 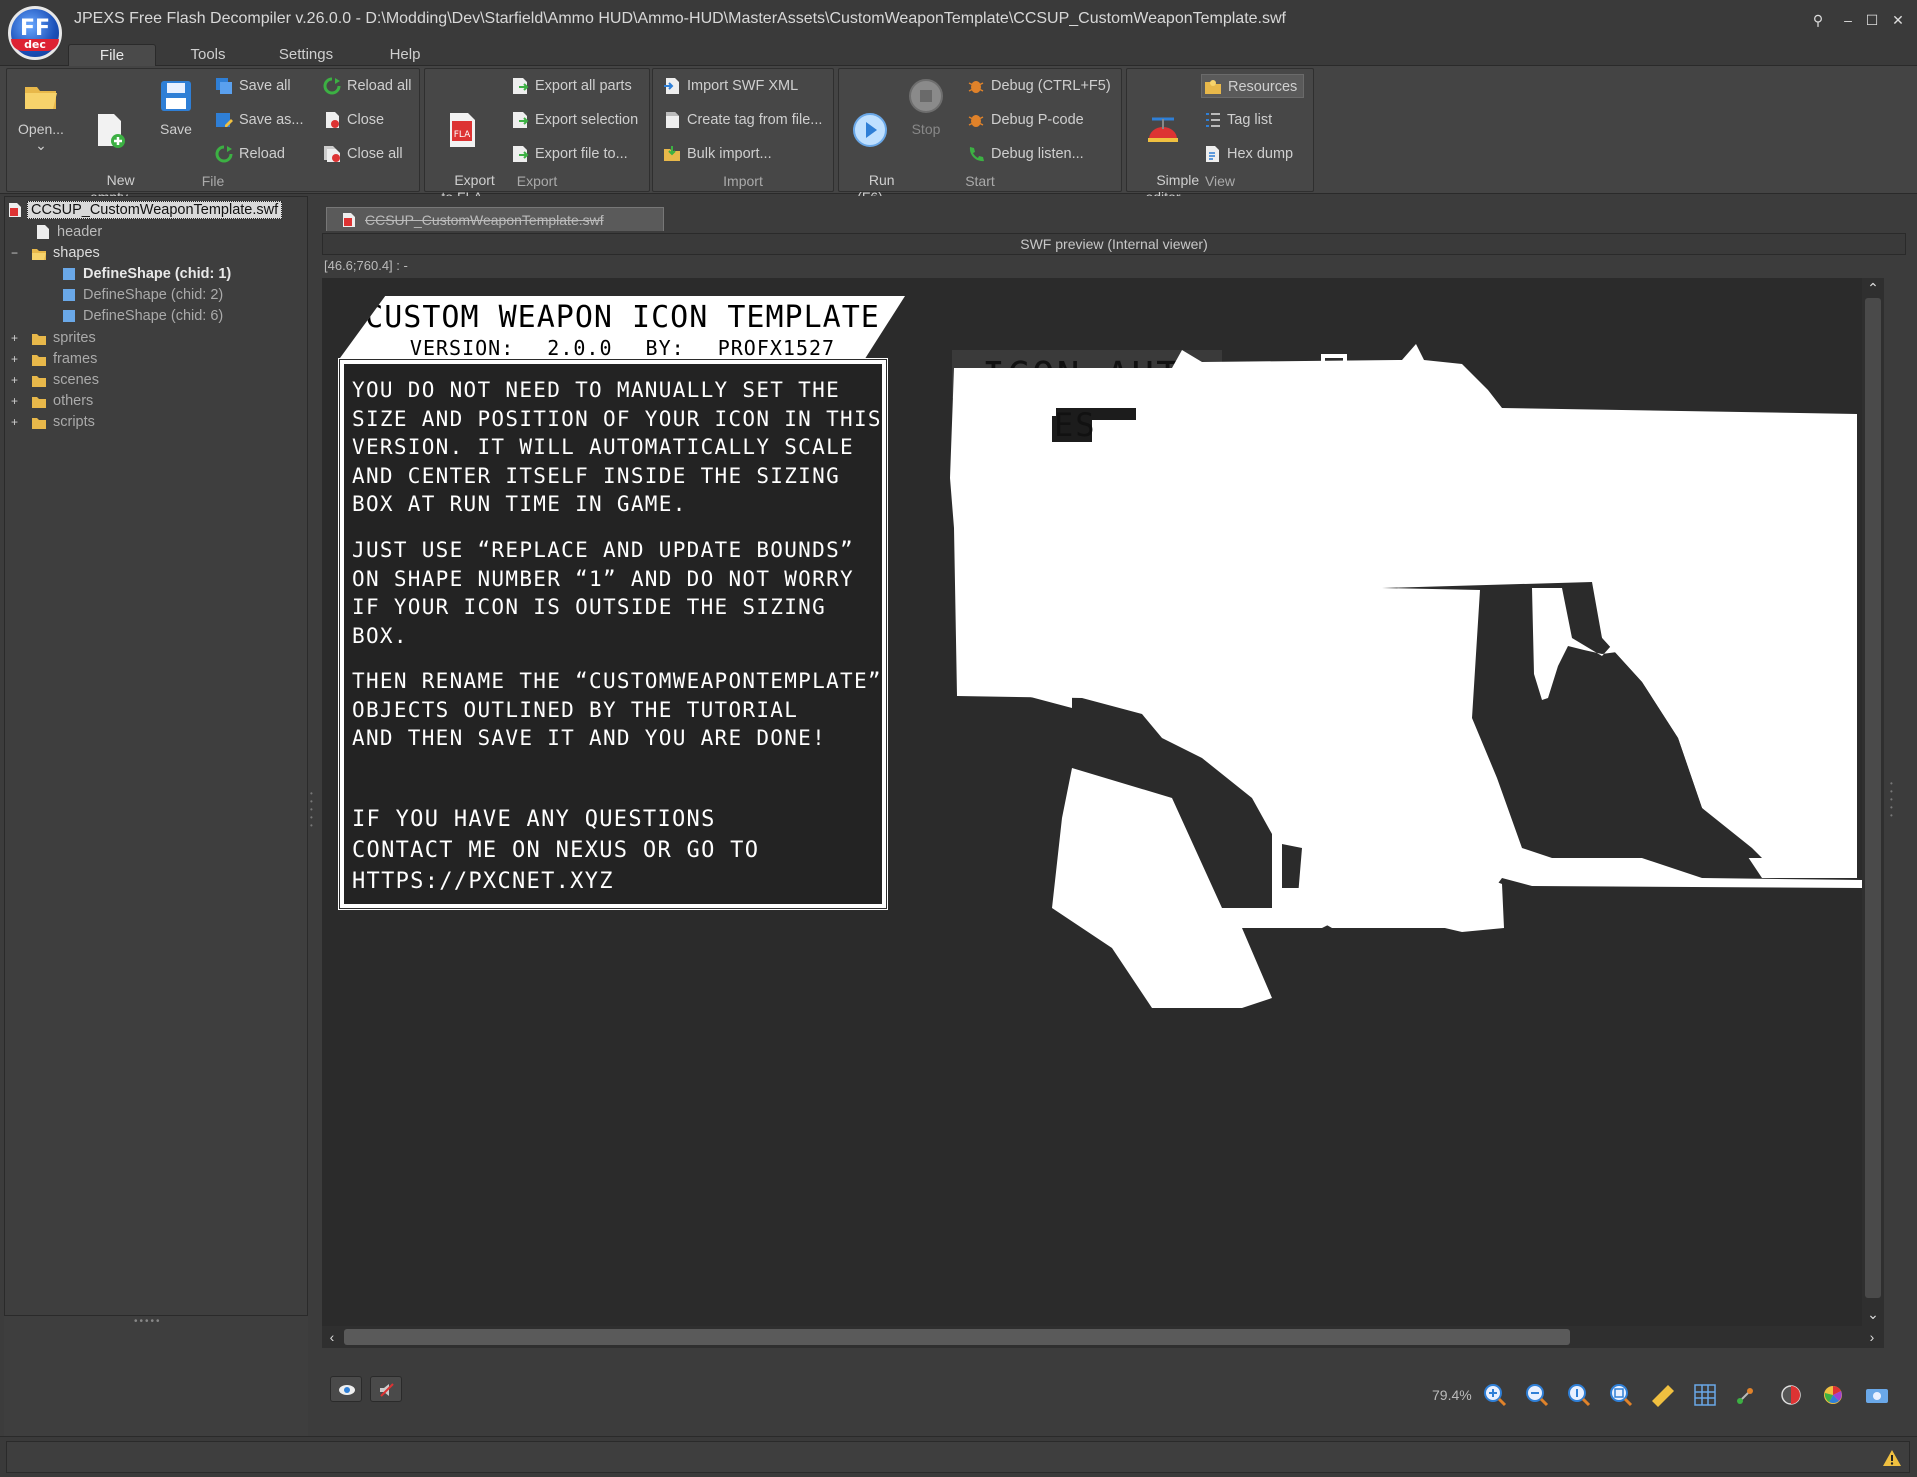 What do you see at coordinates (1579, 1395) in the screenshot?
I see `zoom-actual-button` at bounding box center [1579, 1395].